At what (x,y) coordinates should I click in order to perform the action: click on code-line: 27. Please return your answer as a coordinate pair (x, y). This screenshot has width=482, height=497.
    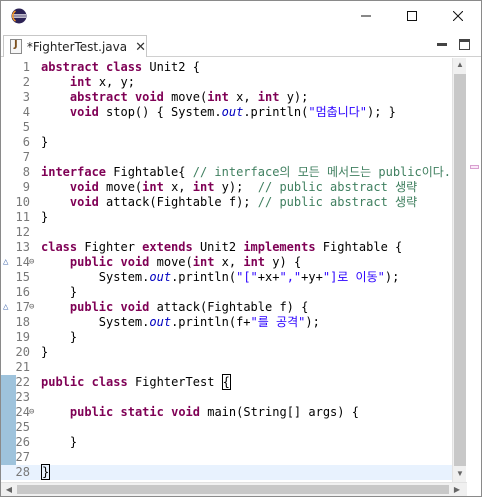
    Looking at the image, I should click on (226, 457).